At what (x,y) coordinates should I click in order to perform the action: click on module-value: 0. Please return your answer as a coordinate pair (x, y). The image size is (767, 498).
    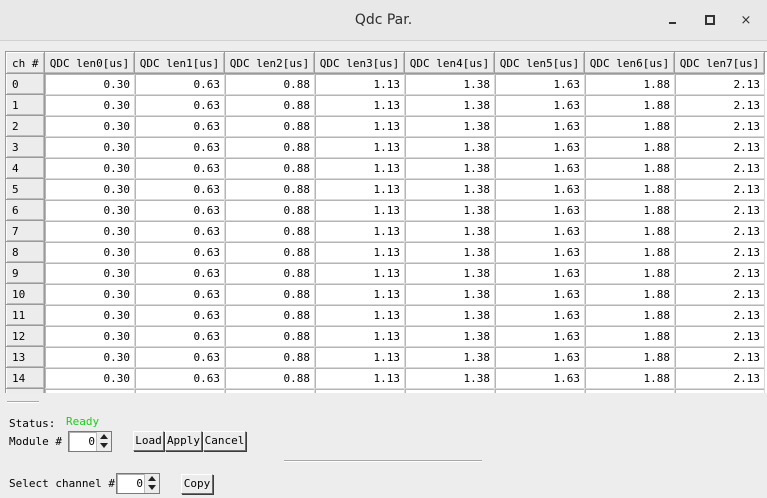
    Looking at the image, I should click on (91, 441).